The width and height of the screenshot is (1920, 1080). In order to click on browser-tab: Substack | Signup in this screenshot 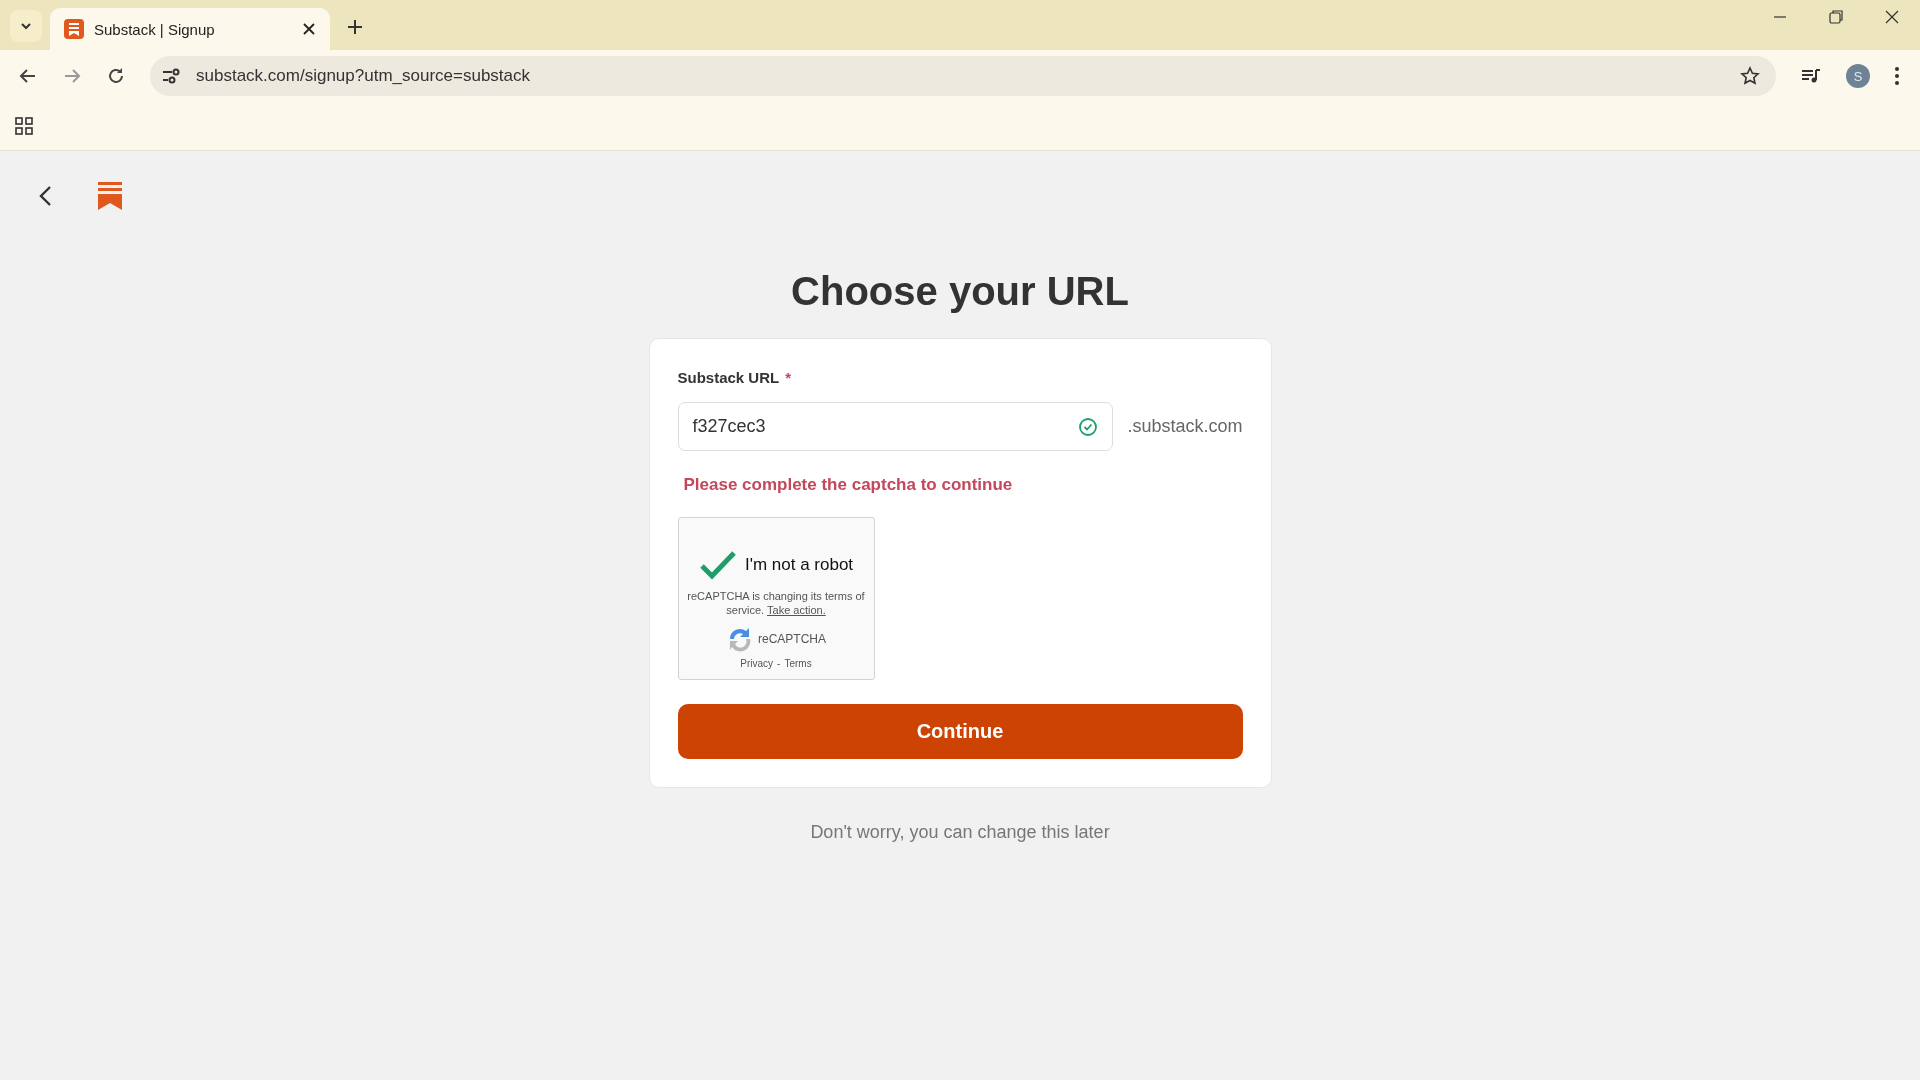, I will do `click(190, 29)`.